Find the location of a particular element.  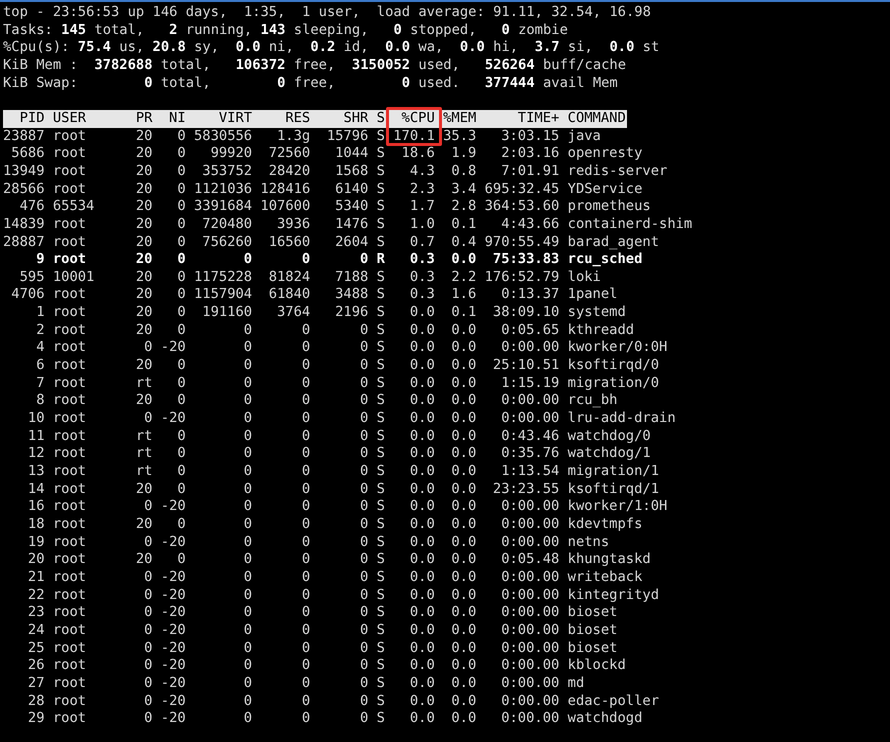

column-header: USER is located at coordinates (70, 119).